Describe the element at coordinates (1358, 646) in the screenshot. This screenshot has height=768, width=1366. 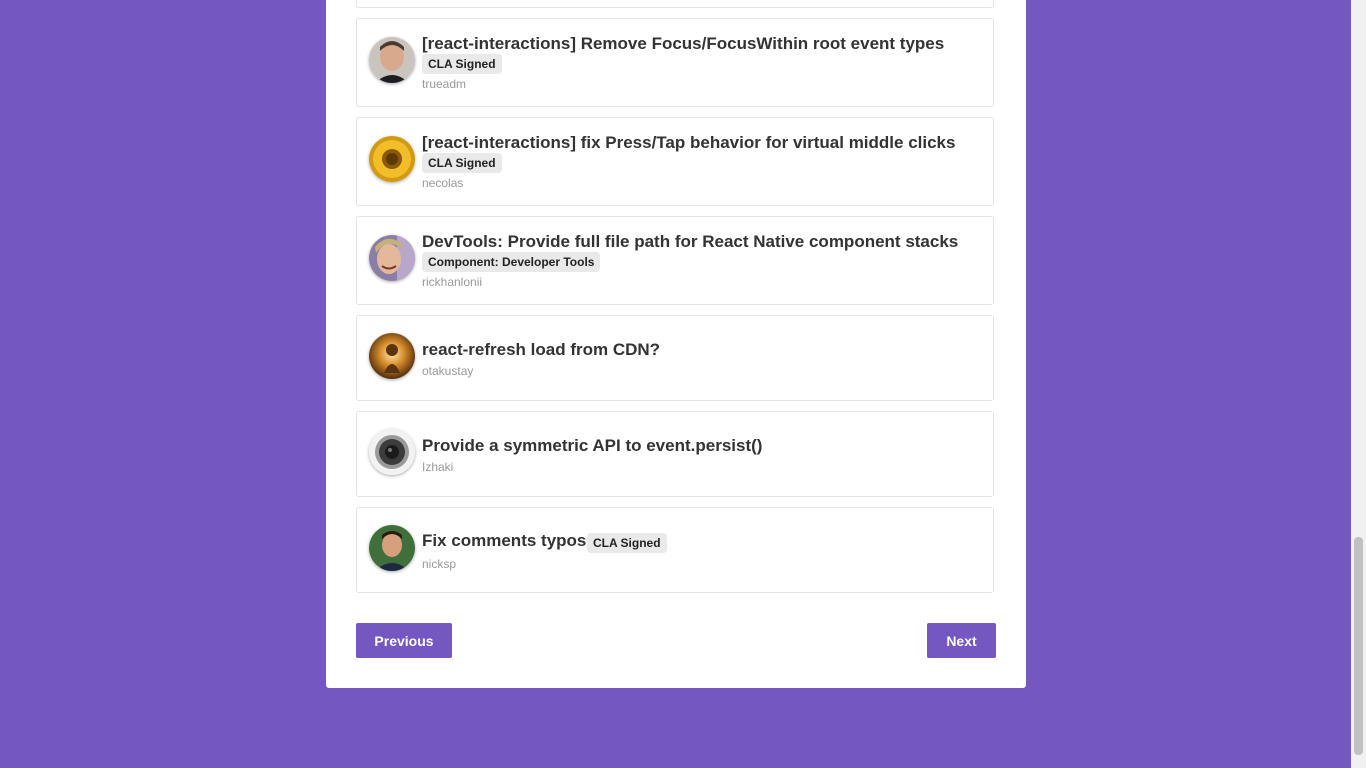
I see `scrollbar-thumb` at that location.